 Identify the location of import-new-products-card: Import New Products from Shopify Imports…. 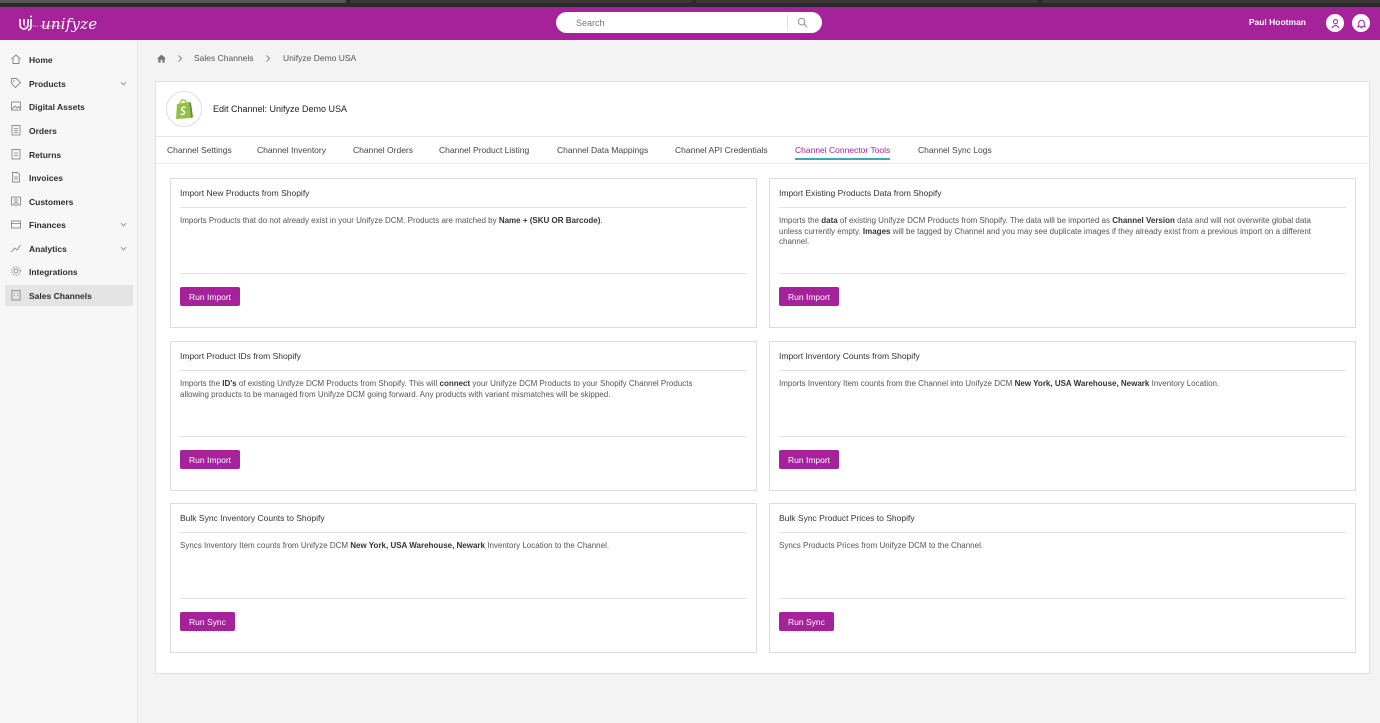
(463, 253).